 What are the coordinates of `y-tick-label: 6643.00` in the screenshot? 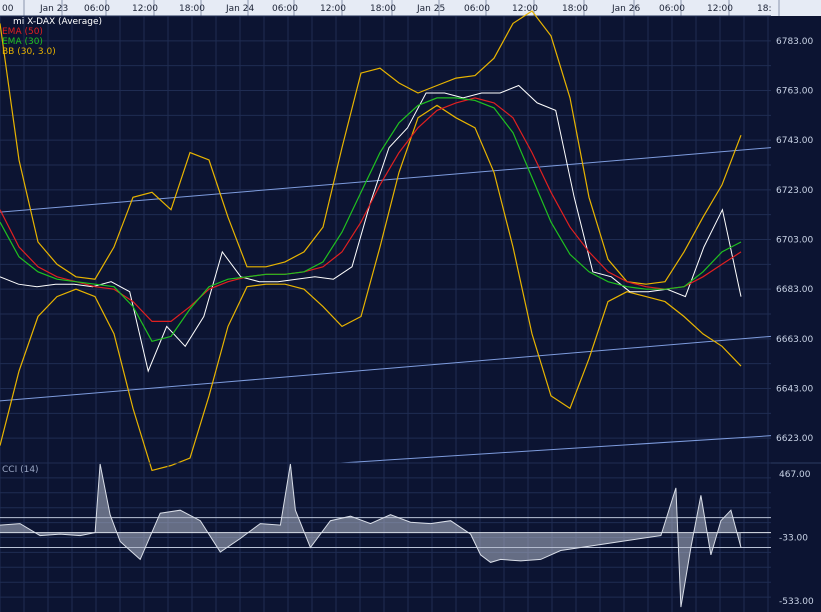 It's located at (794, 390).